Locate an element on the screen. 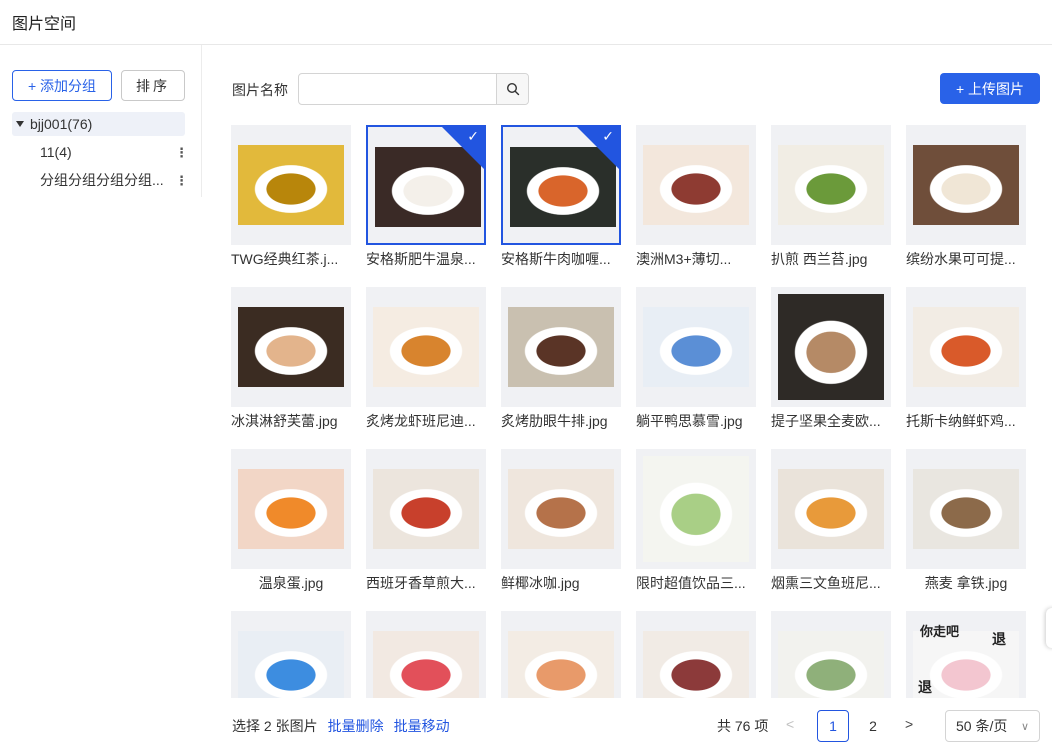 The height and width of the screenshot is (755, 1052). sort-button: 排序 is located at coordinates (153, 85).